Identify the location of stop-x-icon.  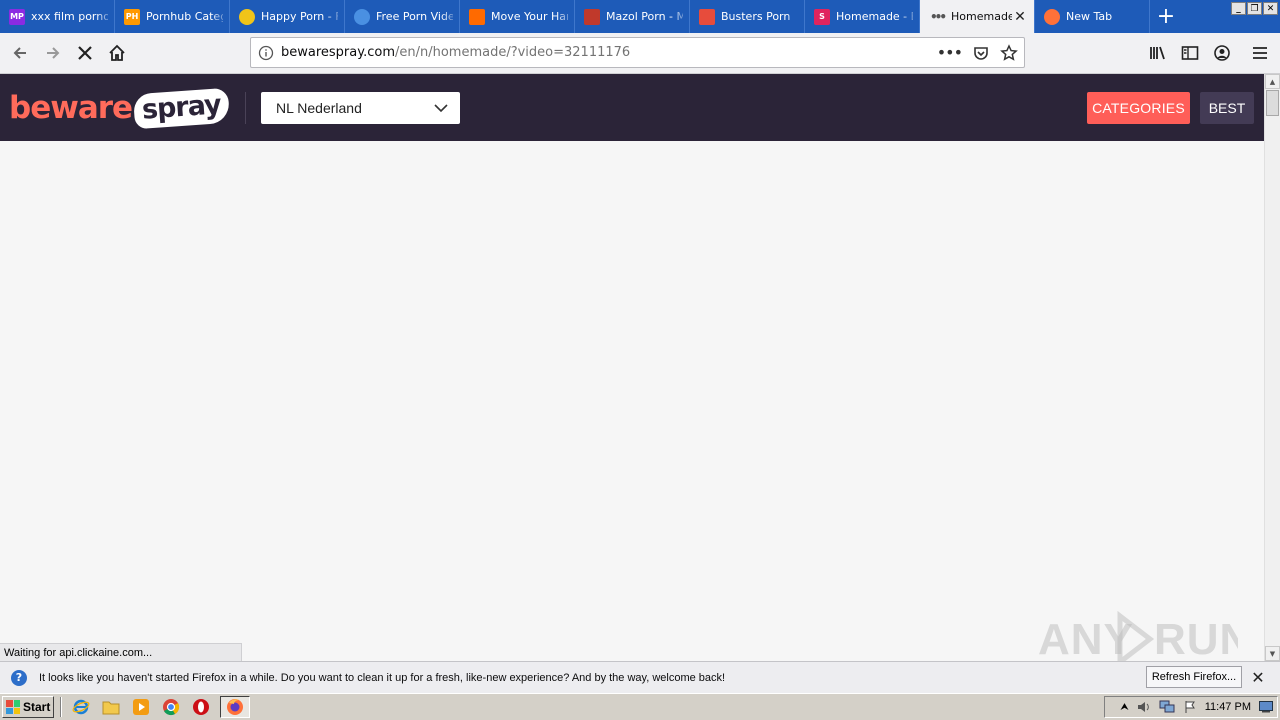
(85, 53).